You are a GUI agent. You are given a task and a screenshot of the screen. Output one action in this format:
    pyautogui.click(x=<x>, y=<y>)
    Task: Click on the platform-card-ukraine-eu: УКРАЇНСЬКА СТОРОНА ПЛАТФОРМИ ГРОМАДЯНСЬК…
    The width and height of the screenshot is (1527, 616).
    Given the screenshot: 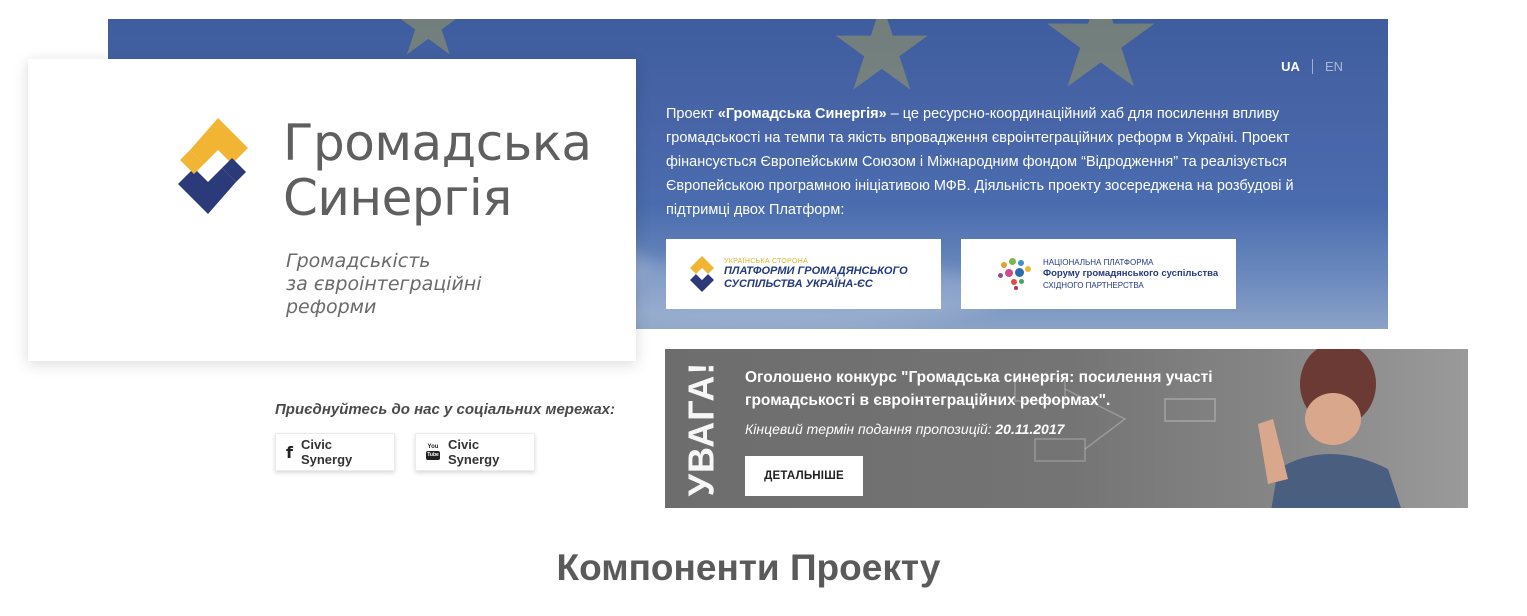 What is the action you would take?
    pyautogui.click(x=803, y=274)
    